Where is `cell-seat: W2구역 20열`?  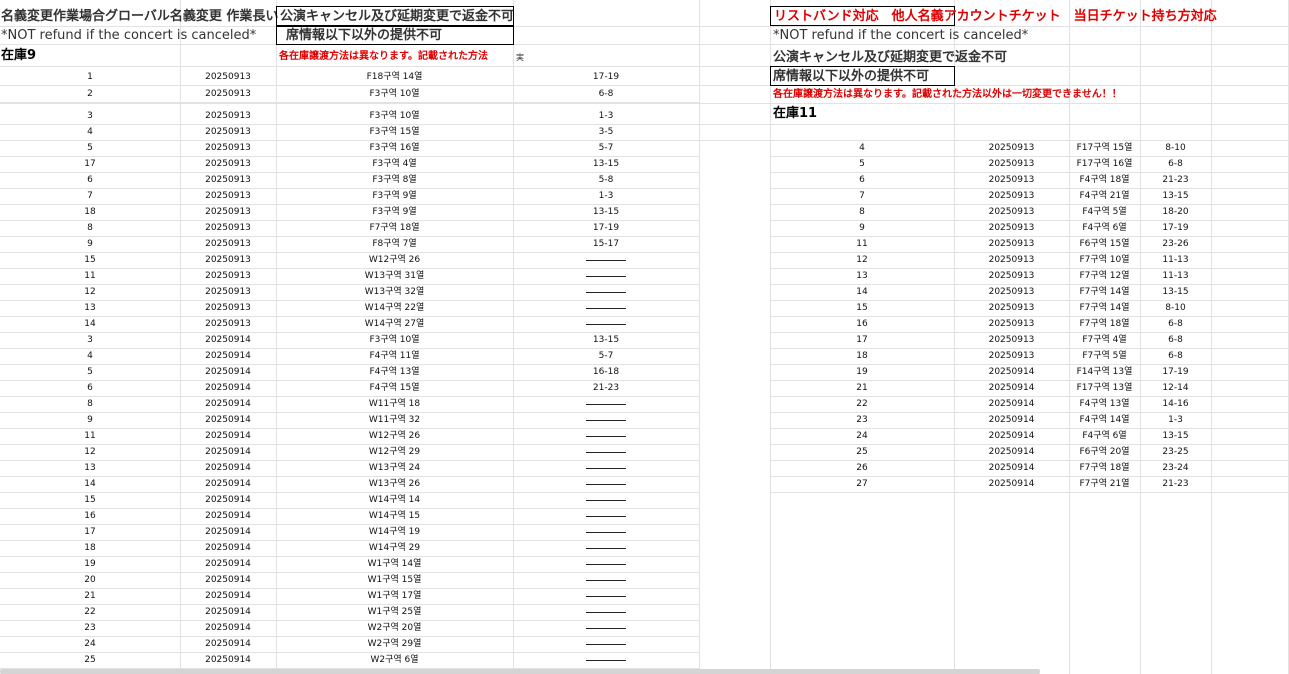 cell-seat: W2구역 20열 is located at coordinates (394, 628).